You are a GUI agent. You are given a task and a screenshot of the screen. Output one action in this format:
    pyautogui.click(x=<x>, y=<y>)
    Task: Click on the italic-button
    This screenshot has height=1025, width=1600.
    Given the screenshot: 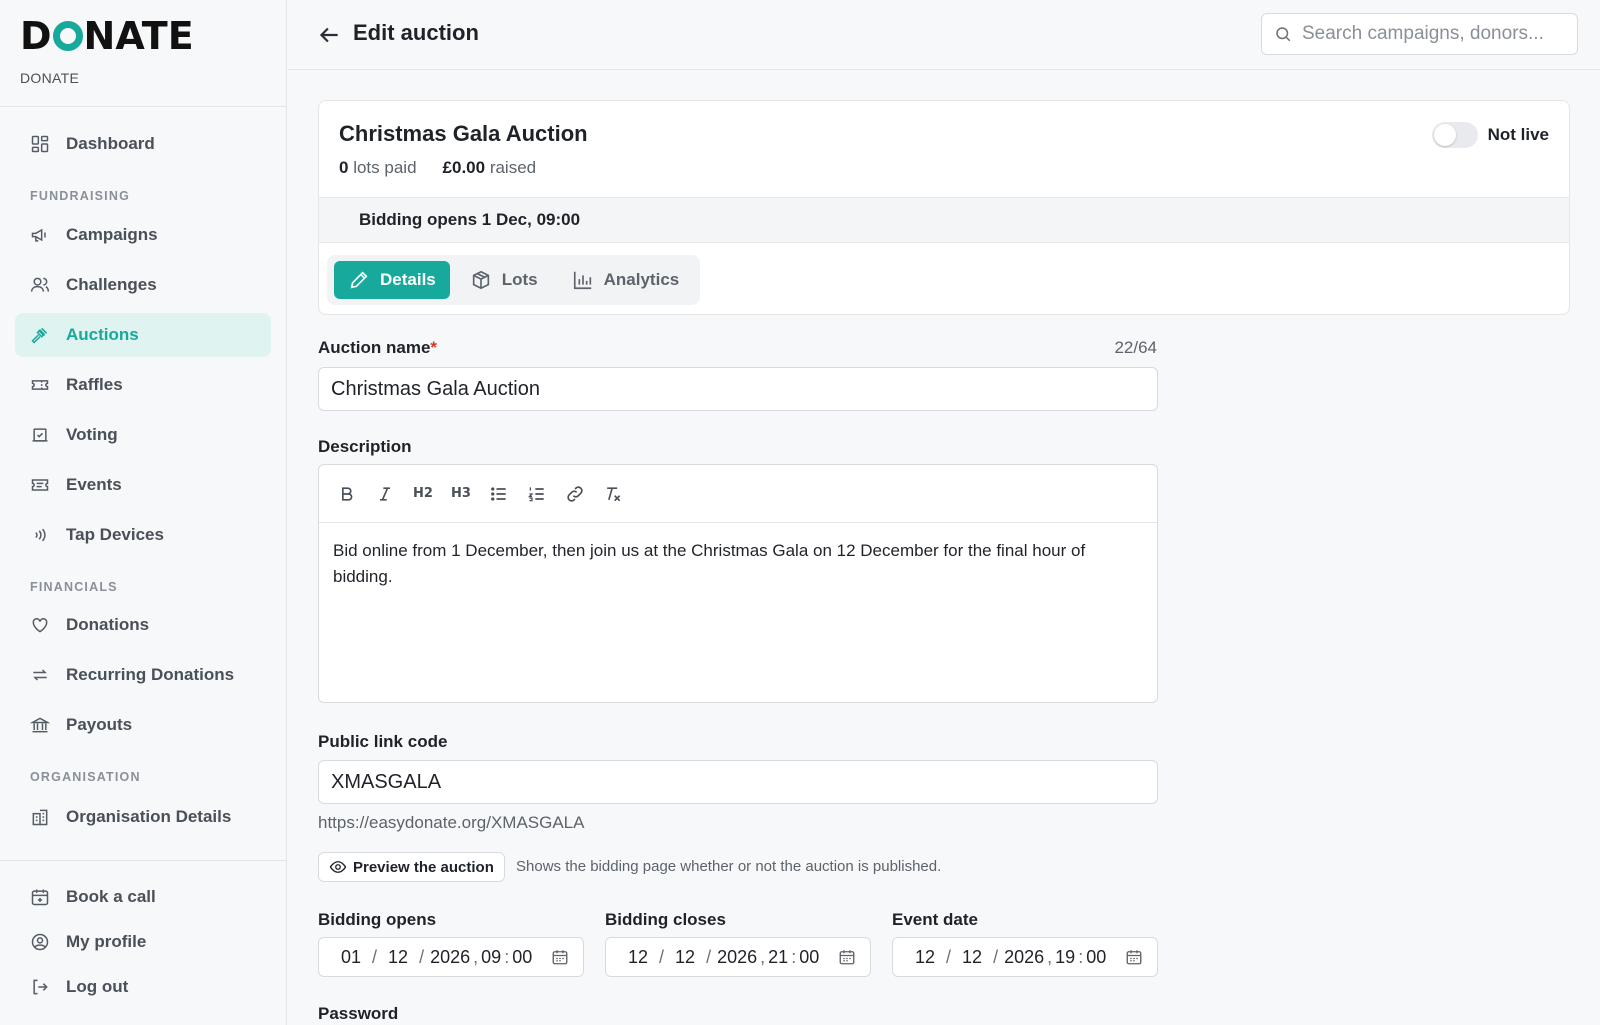 What is the action you would take?
    pyautogui.click(x=385, y=494)
    